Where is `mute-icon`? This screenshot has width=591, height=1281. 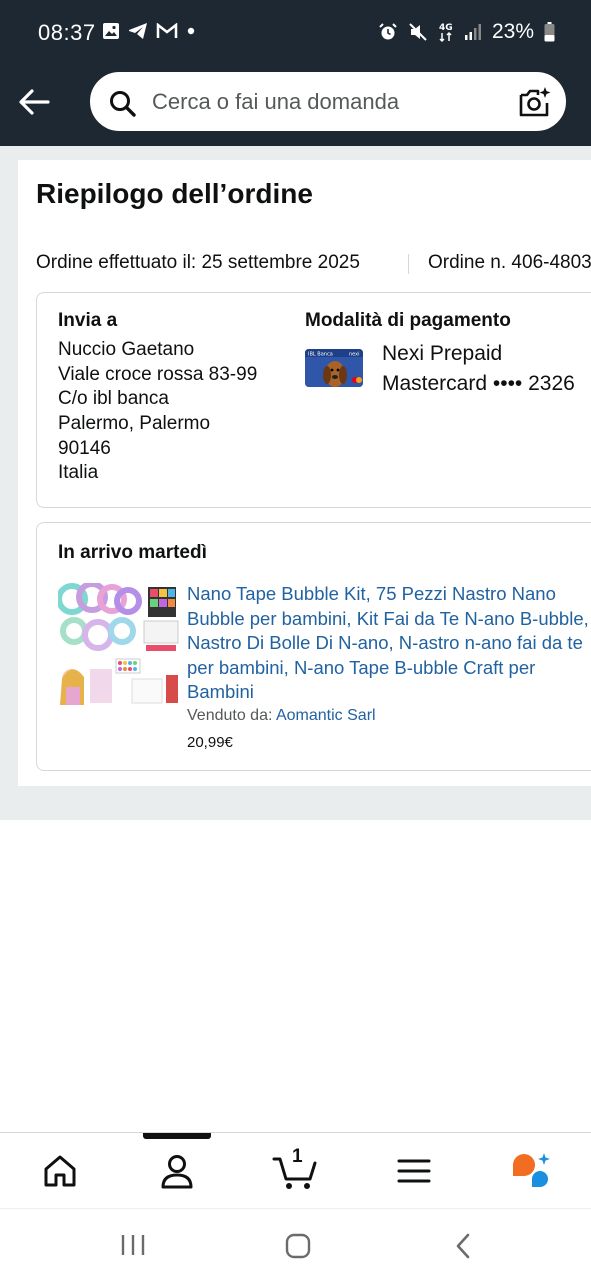
mute-icon is located at coordinates (418, 32).